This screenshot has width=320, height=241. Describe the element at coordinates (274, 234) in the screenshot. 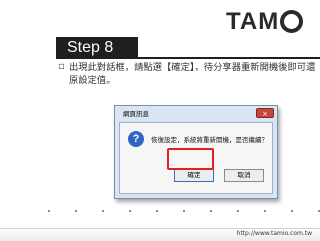

I see `footer-url: http://www.tamio.com.tw` at that location.